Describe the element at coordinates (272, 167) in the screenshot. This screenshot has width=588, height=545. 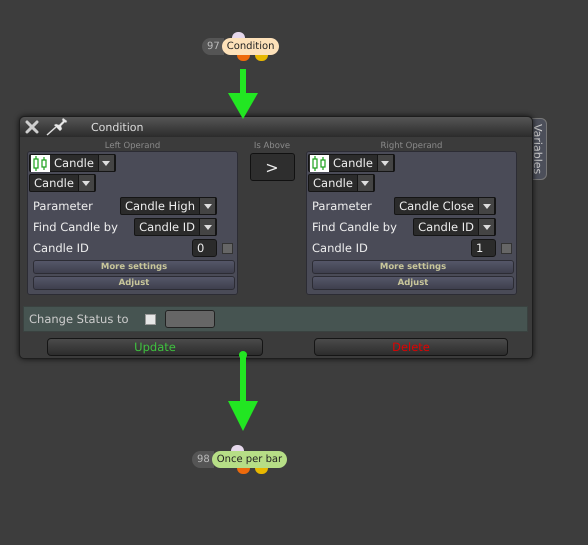
I see `comparator-button: >` at that location.